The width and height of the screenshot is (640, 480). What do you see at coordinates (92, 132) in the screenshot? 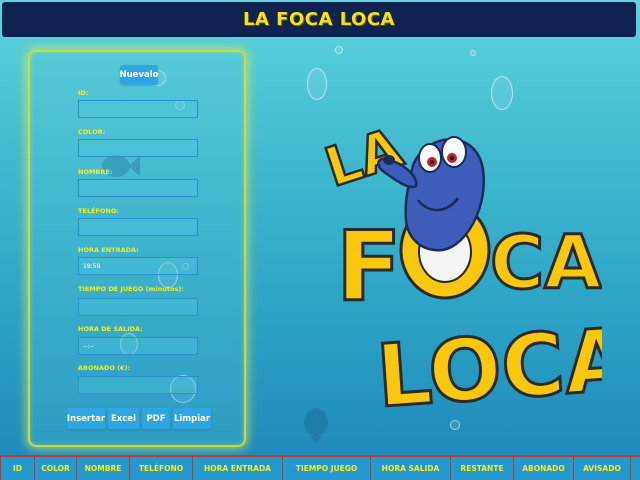
I see `color-label: COLOR:` at bounding box center [92, 132].